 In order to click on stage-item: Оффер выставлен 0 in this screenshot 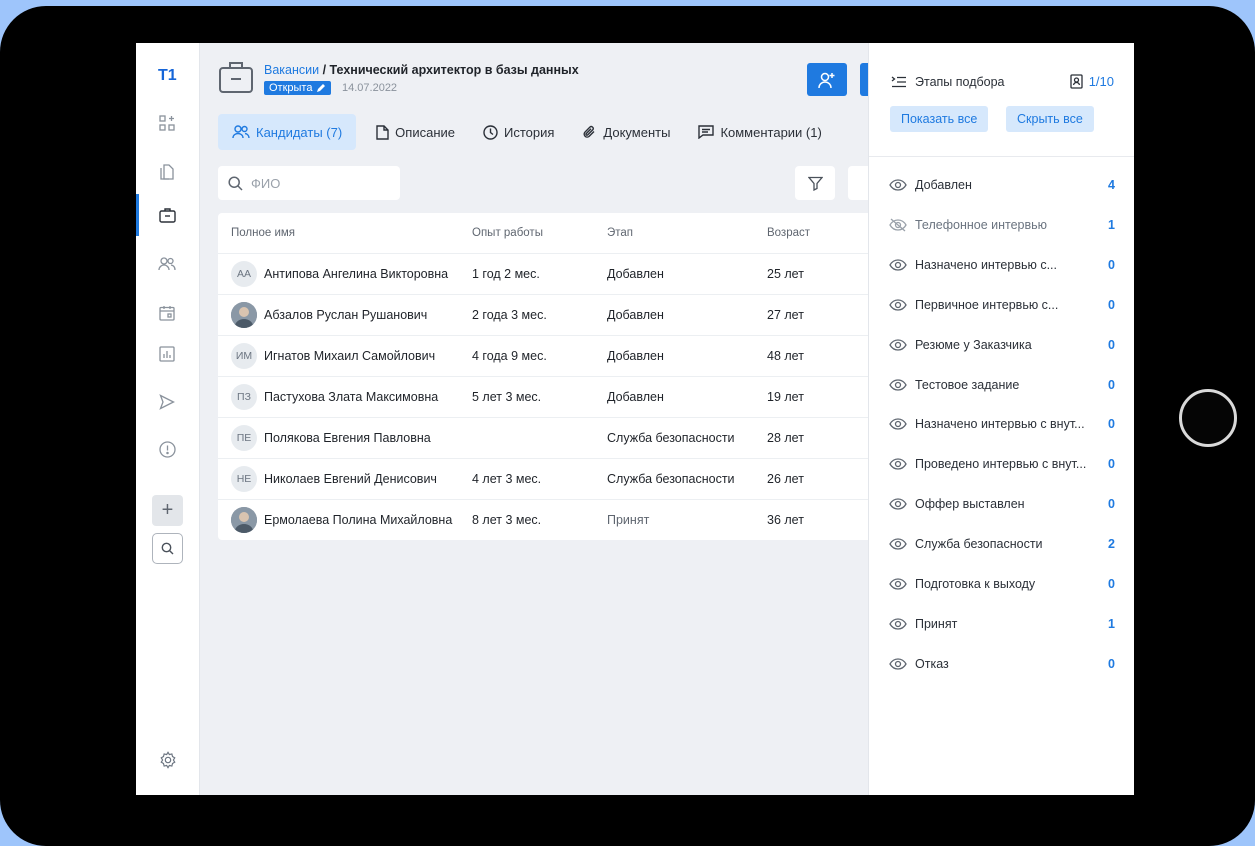, I will do `click(1002, 504)`.